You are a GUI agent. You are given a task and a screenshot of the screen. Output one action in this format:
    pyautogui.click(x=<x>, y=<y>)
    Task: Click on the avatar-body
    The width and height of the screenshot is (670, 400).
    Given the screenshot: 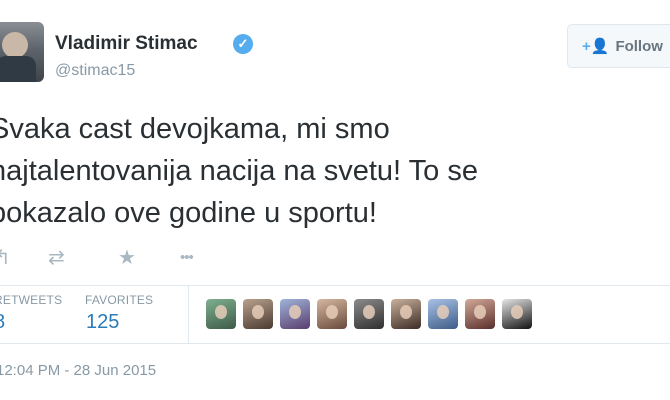 What is the action you would take?
    pyautogui.click(x=18, y=69)
    